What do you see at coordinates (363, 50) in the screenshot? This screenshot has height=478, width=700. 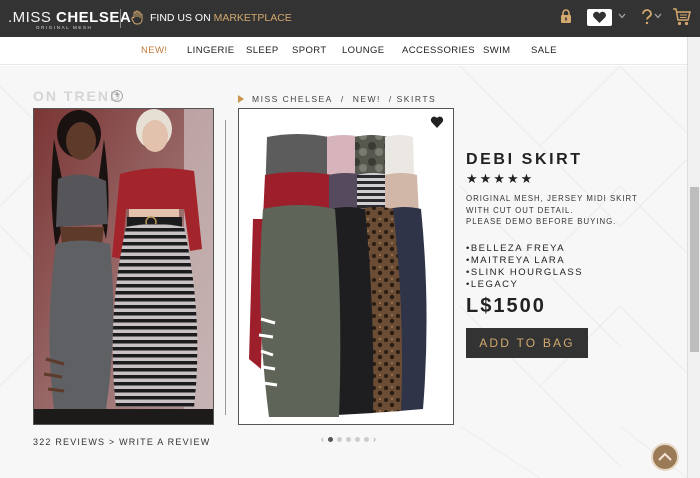 I see `nav-item-lounge: LOUNGE` at bounding box center [363, 50].